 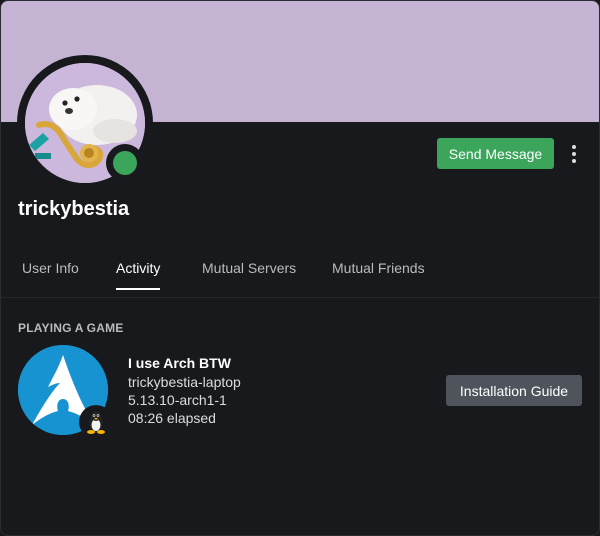 What do you see at coordinates (179, 363) in the screenshot?
I see `activity-title: I use Arch BTW` at bounding box center [179, 363].